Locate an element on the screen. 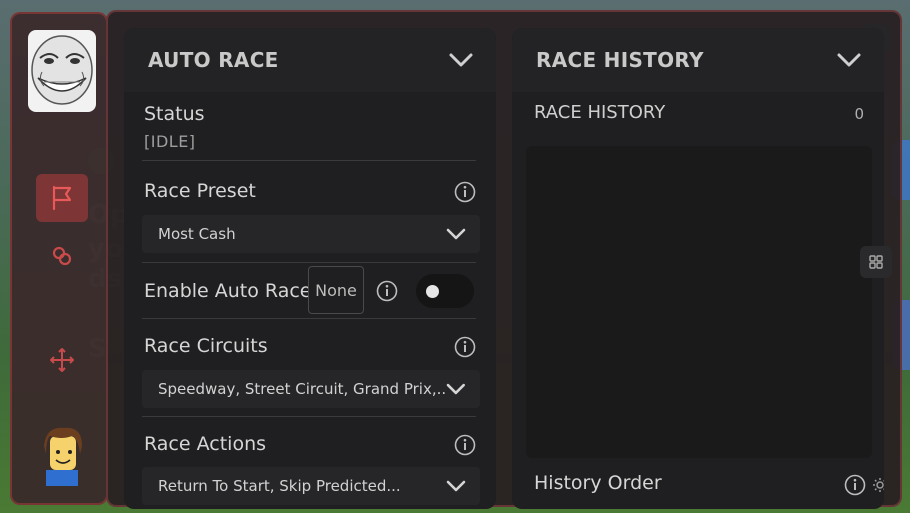 This screenshot has height=513, width=910. race-preset-label: Race Preset is located at coordinates (200, 191).